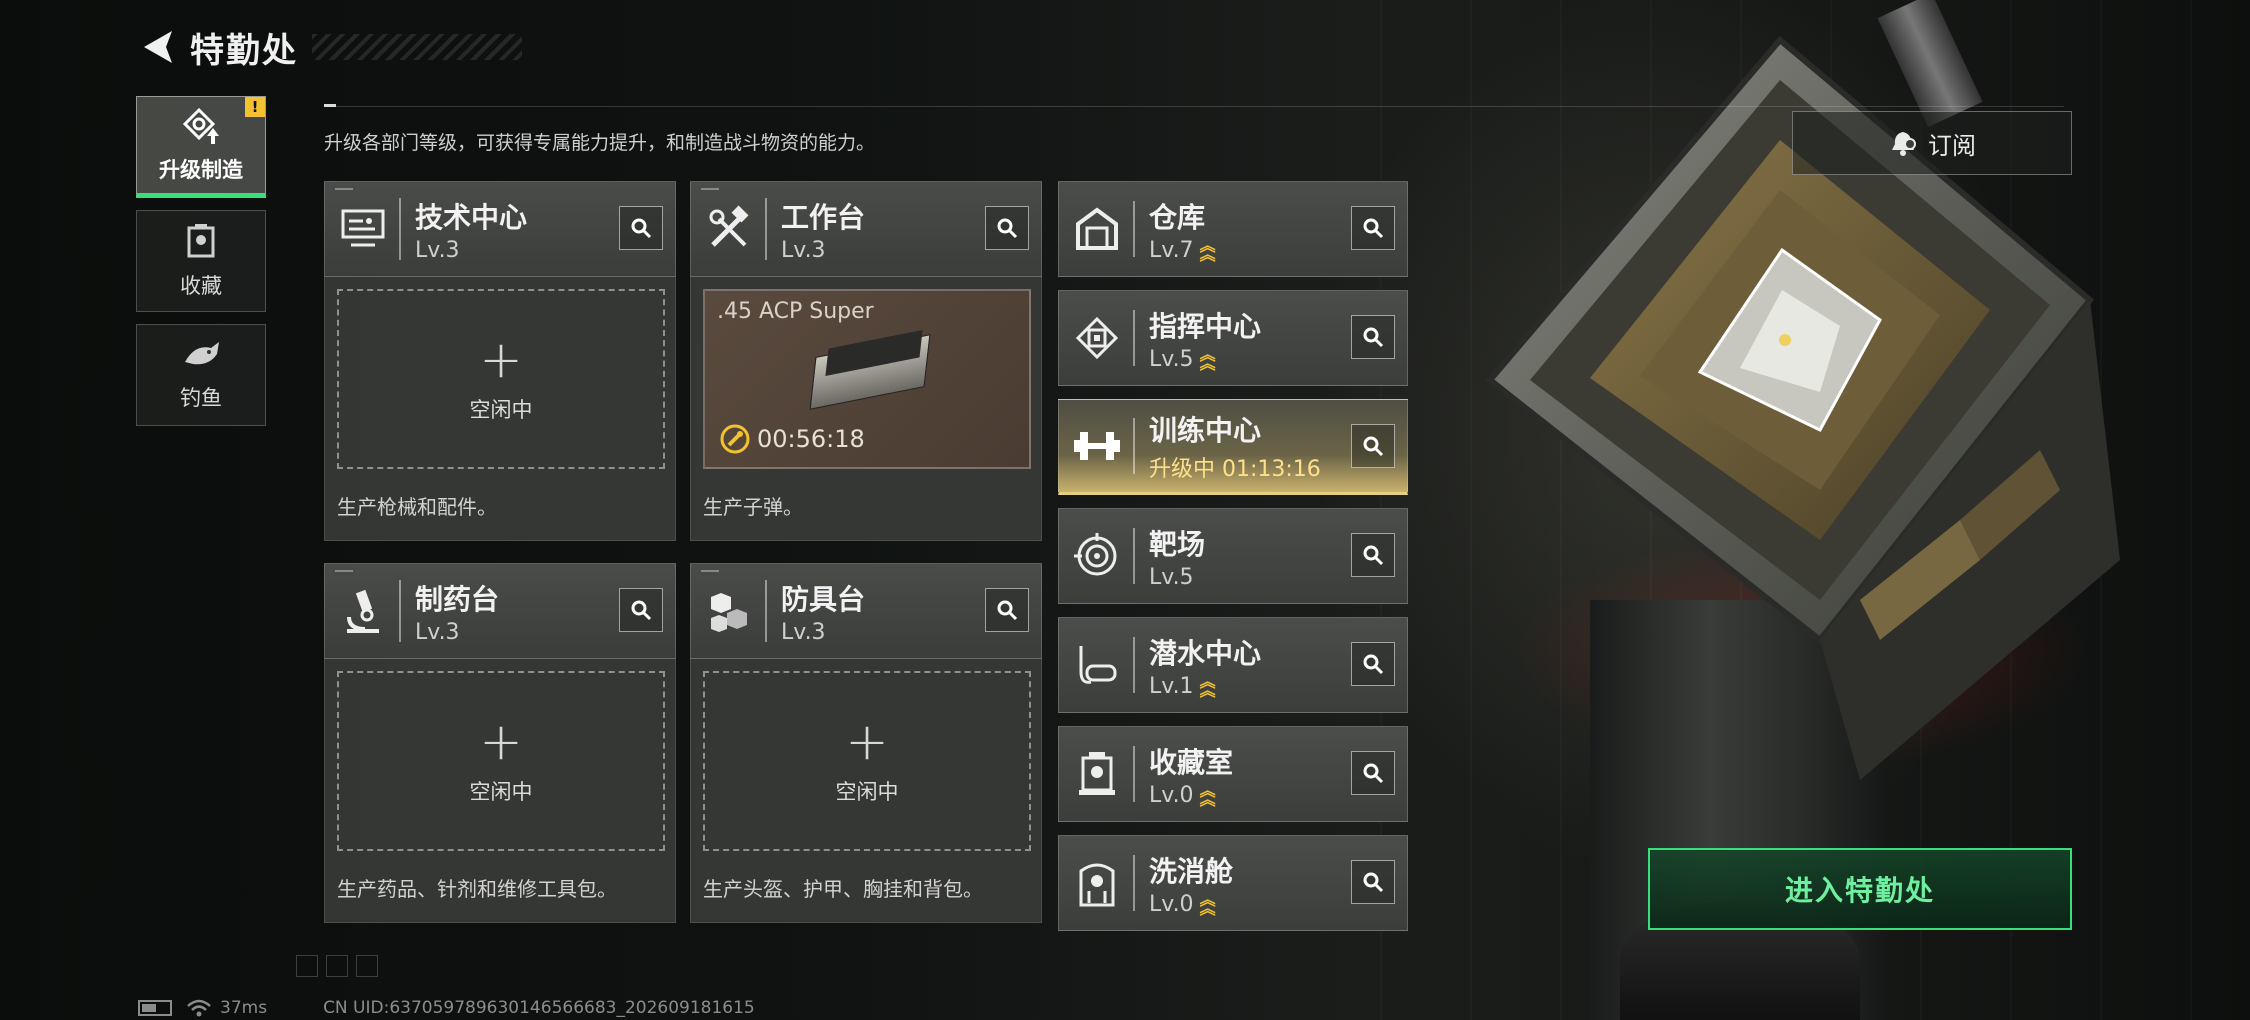 This screenshot has width=2250, height=1020. I want to click on card-header: 技术中心 Lv.3, so click(500, 229).